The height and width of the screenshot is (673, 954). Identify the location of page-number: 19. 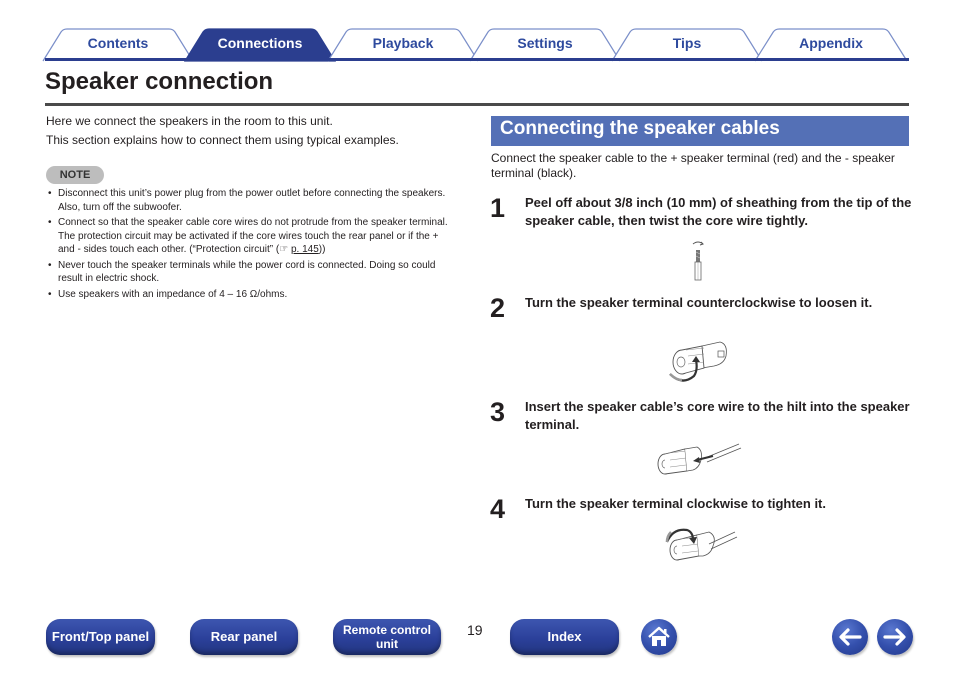
(475, 630).